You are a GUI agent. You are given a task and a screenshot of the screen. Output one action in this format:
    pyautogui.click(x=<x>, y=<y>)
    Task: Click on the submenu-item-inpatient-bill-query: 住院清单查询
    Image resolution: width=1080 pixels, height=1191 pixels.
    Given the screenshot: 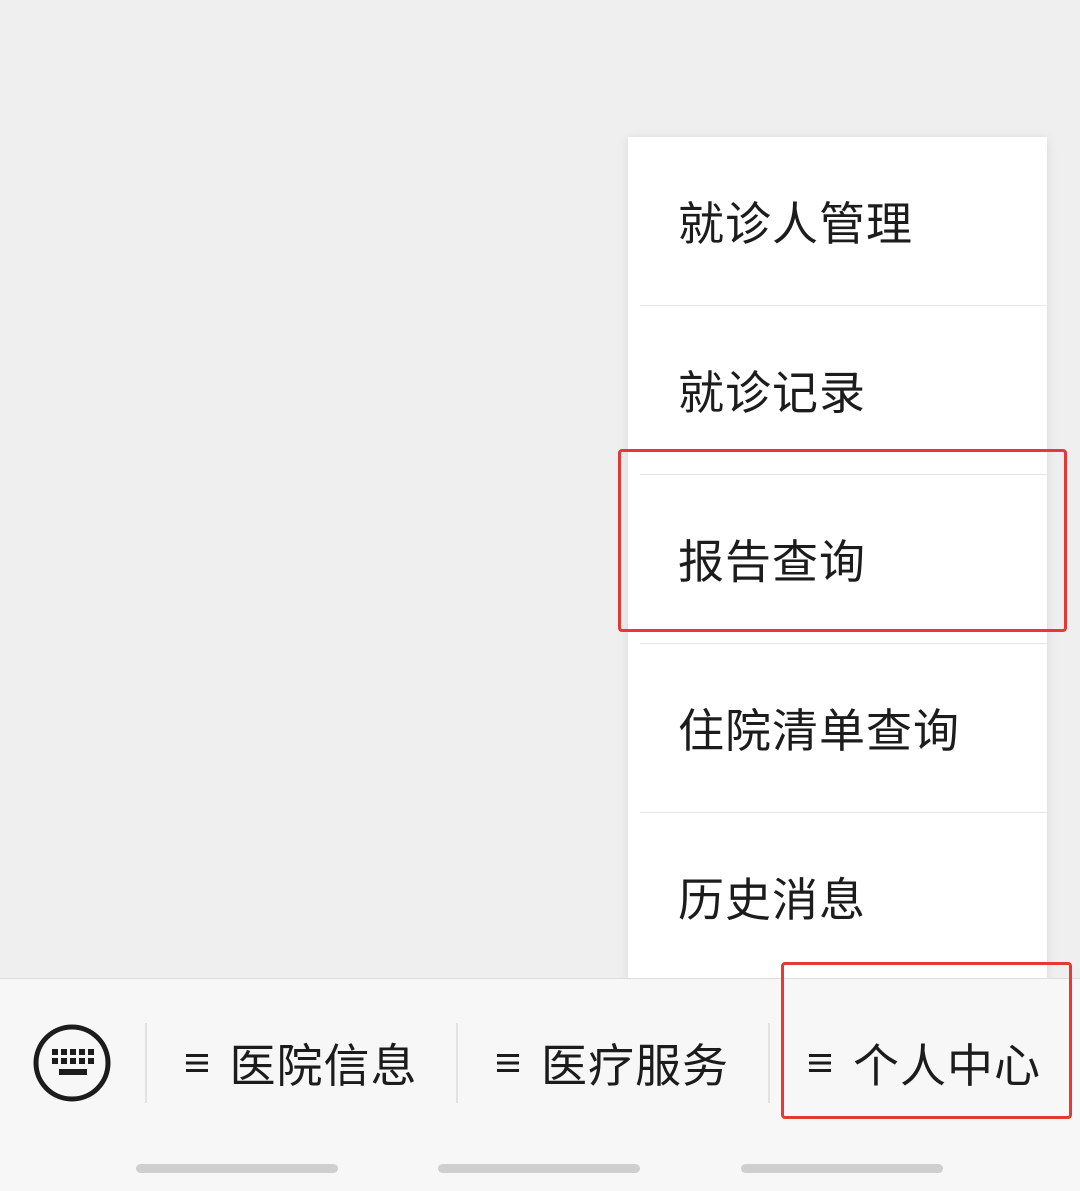 What is the action you would take?
    pyautogui.click(x=837, y=728)
    